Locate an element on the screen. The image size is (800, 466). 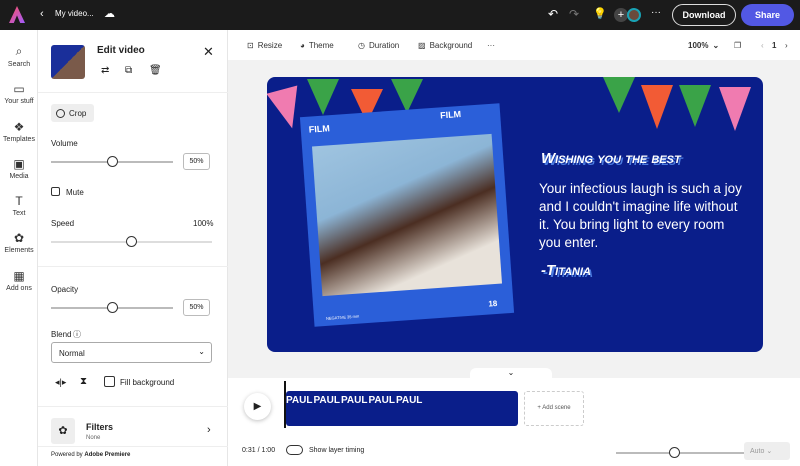
fill-background-icon is located at coordinates (109, 381).